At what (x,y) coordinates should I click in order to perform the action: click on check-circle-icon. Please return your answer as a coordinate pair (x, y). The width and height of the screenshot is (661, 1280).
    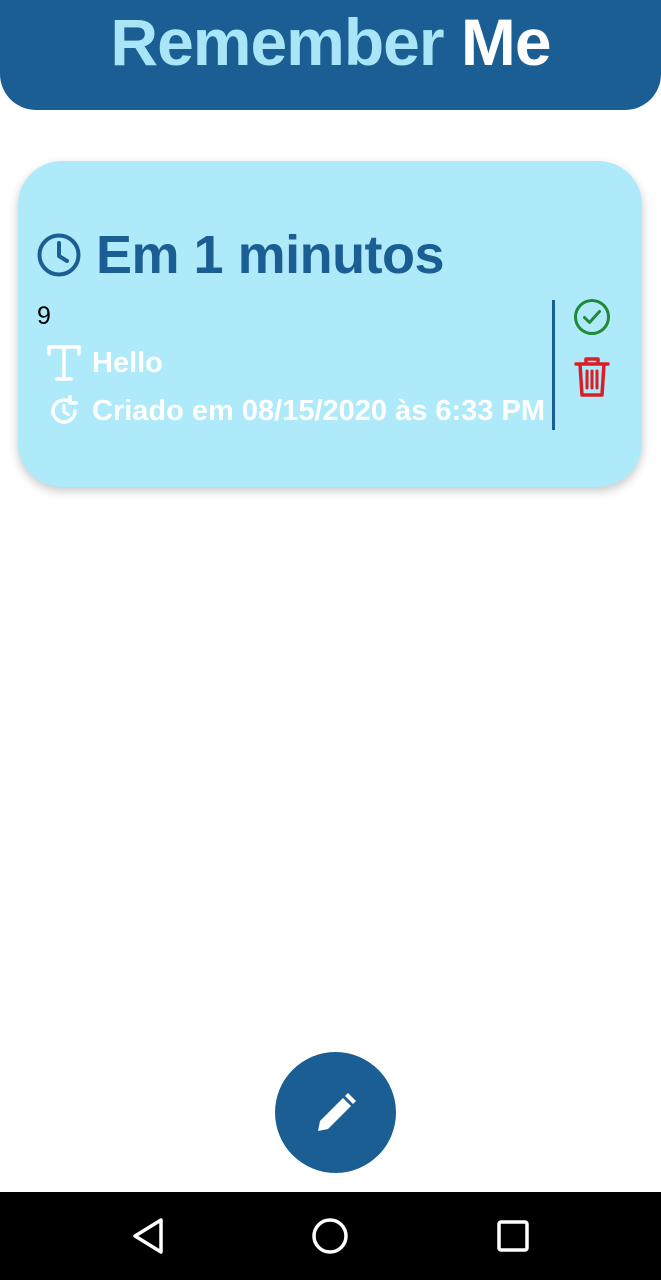
    Looking at the image, I should click on (592, 317).